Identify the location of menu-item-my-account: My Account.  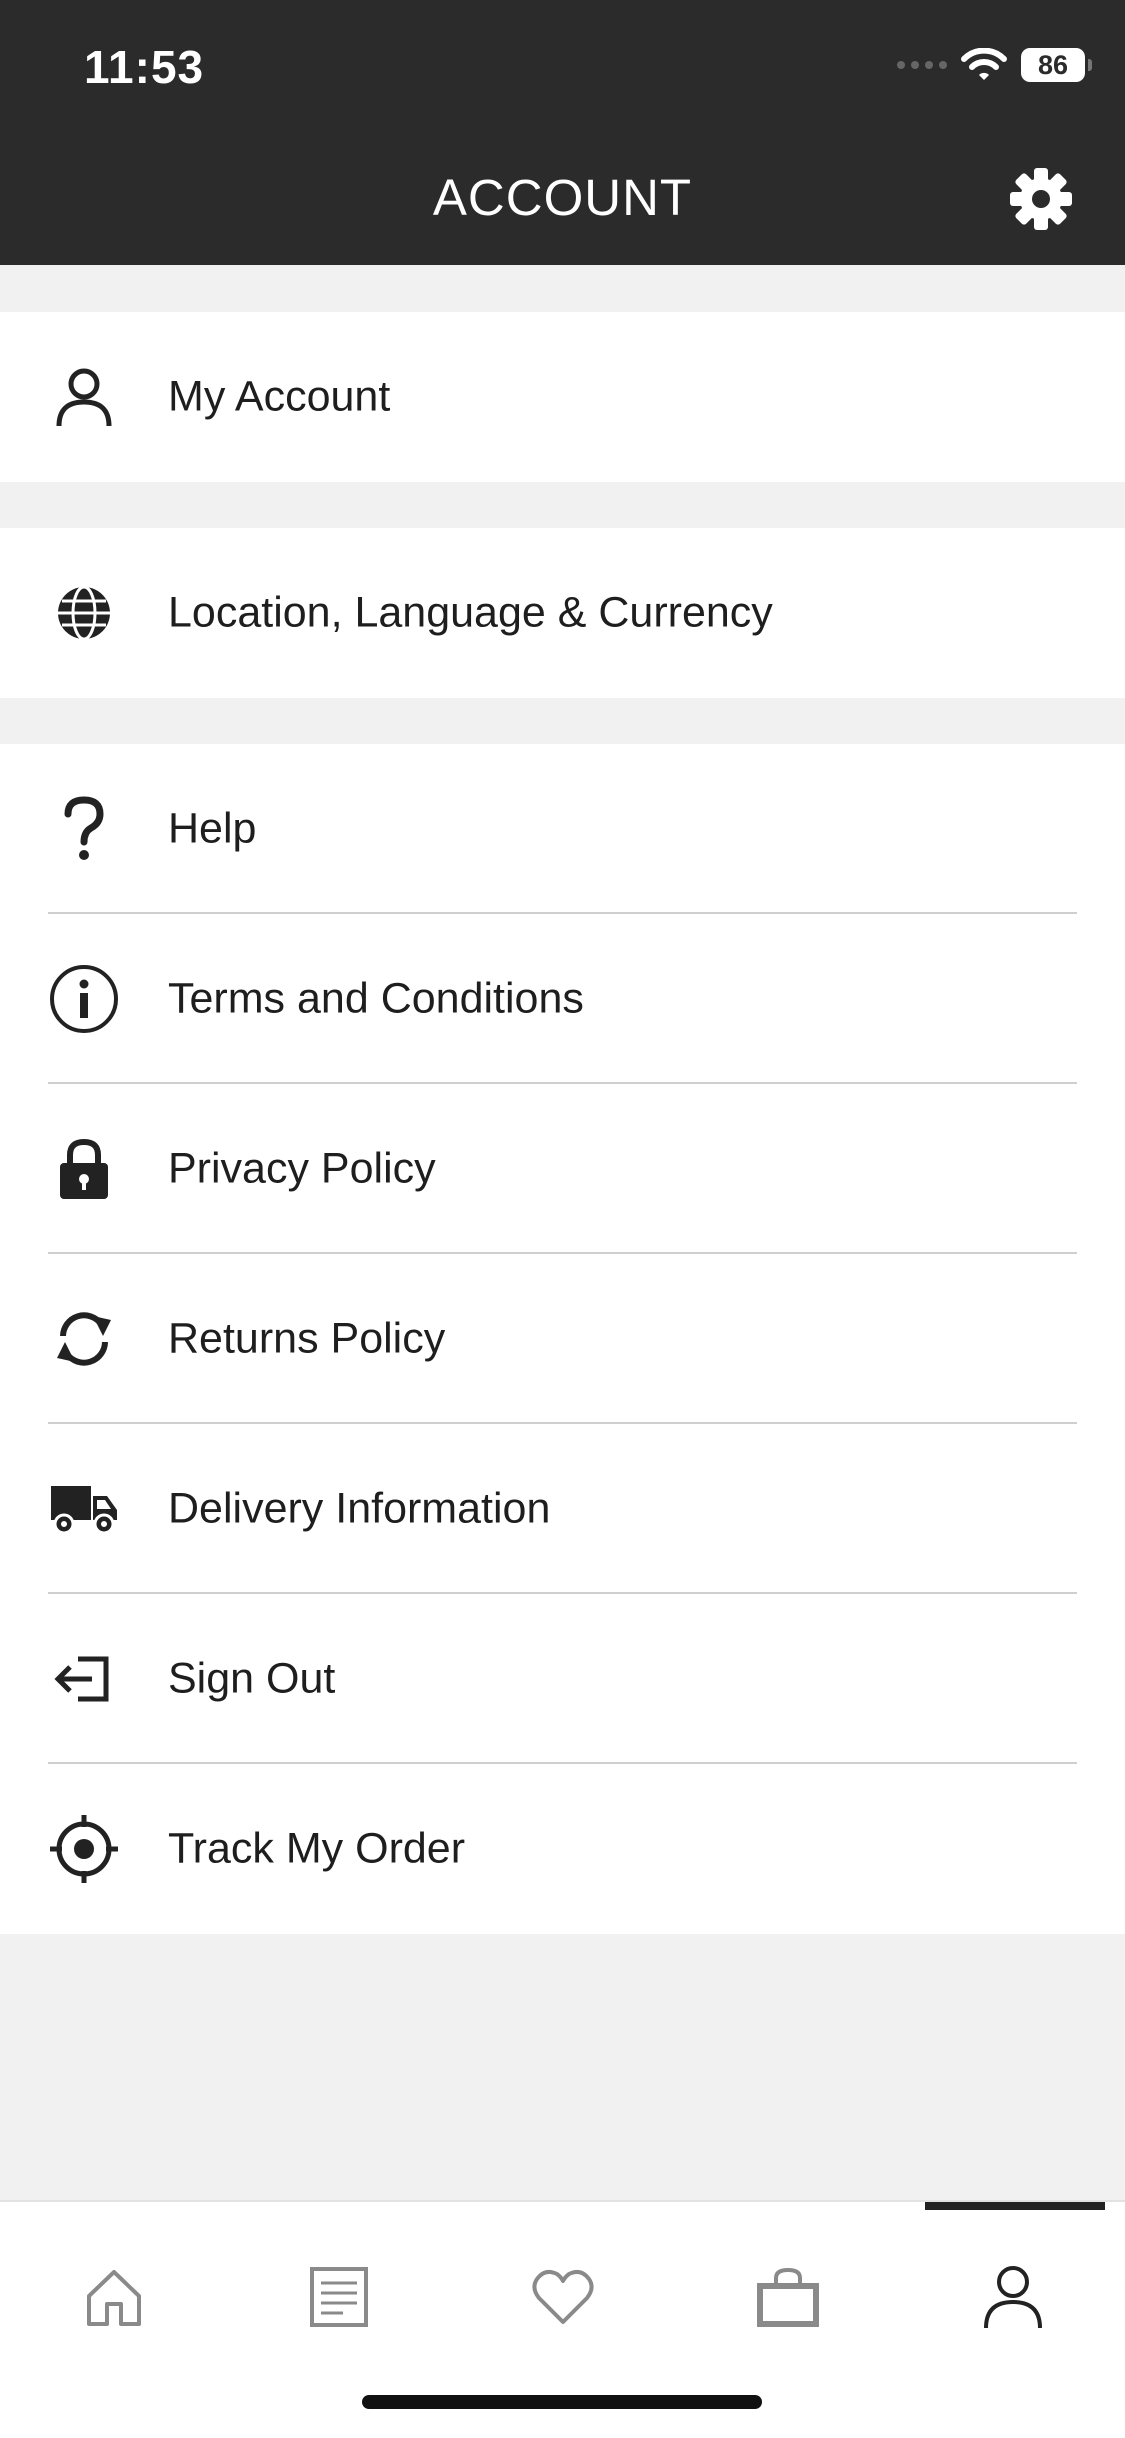
(562, 397).